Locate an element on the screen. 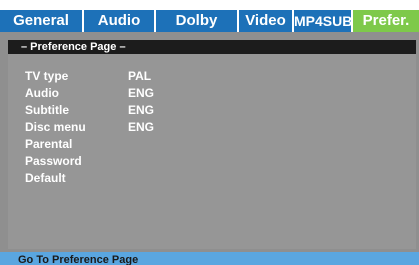 The height and width of the screenshot is (265, 419). tab-audio: Audio is located at coordinates (120, 21).